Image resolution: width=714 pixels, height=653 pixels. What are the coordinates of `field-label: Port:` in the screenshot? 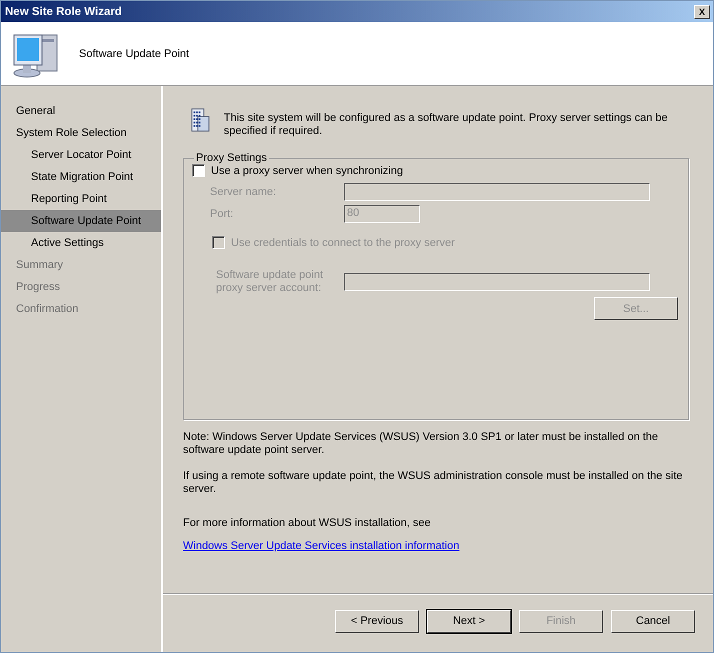 It's located at (222, 214).